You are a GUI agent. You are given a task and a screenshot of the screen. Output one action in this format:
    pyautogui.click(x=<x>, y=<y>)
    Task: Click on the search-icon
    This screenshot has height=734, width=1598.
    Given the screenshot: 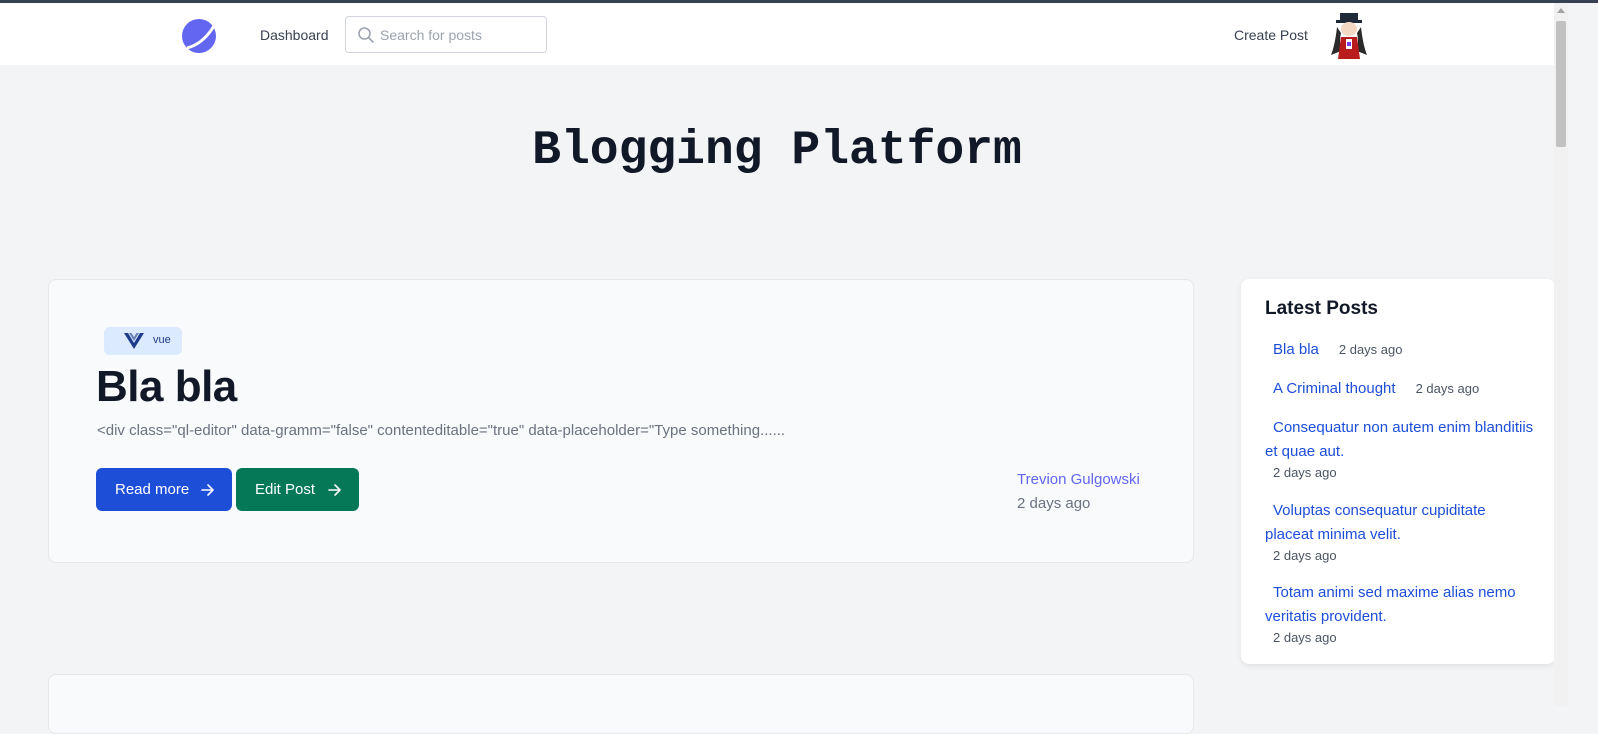 What is the action you would take?
    pyautogui.click(x=366, y=35)
    